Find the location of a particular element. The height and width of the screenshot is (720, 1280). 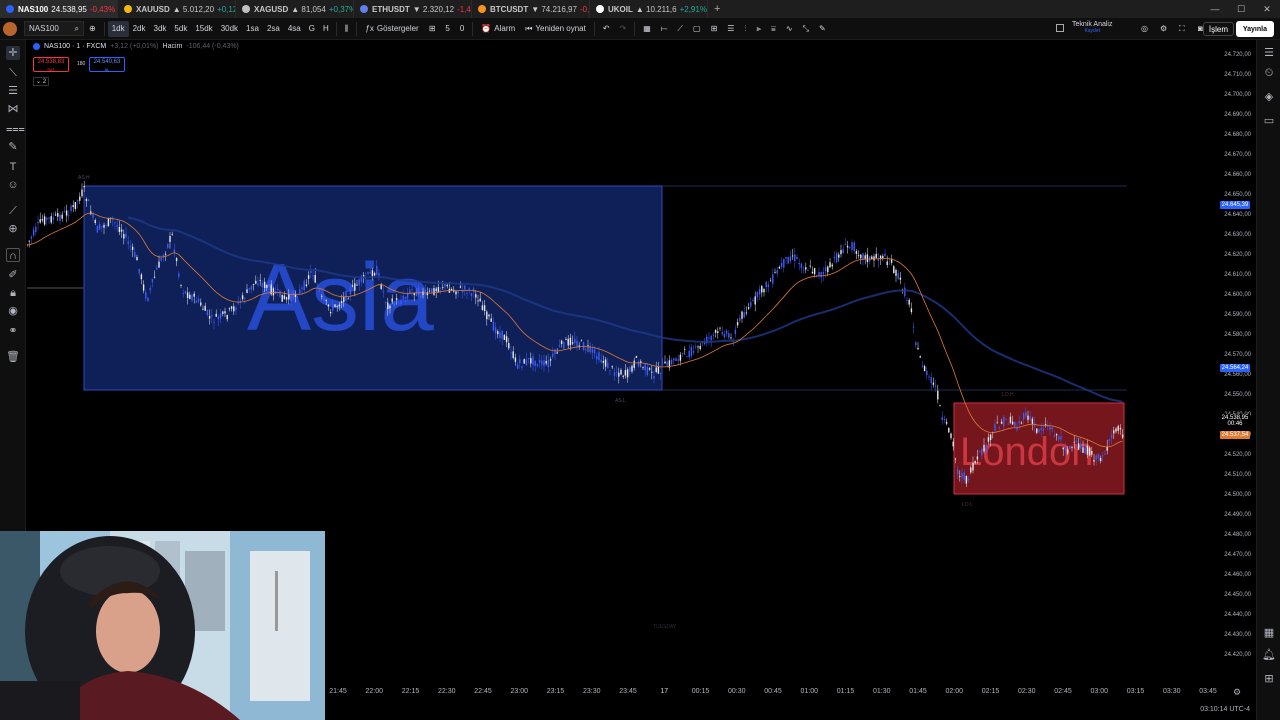

alarm-button: ⏰ Alarm is located at coordinates (498, 29).